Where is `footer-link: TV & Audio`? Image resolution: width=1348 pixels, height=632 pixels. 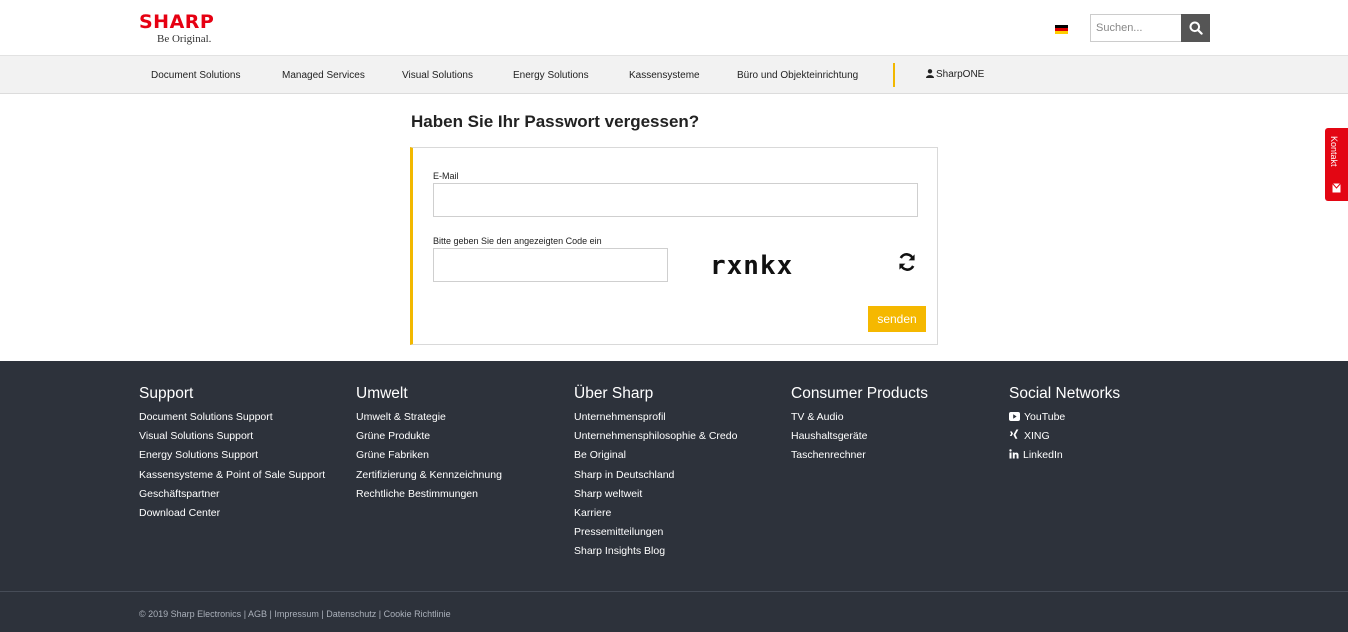 footer-link: TV & Audio is located at coordinates (859, 417).